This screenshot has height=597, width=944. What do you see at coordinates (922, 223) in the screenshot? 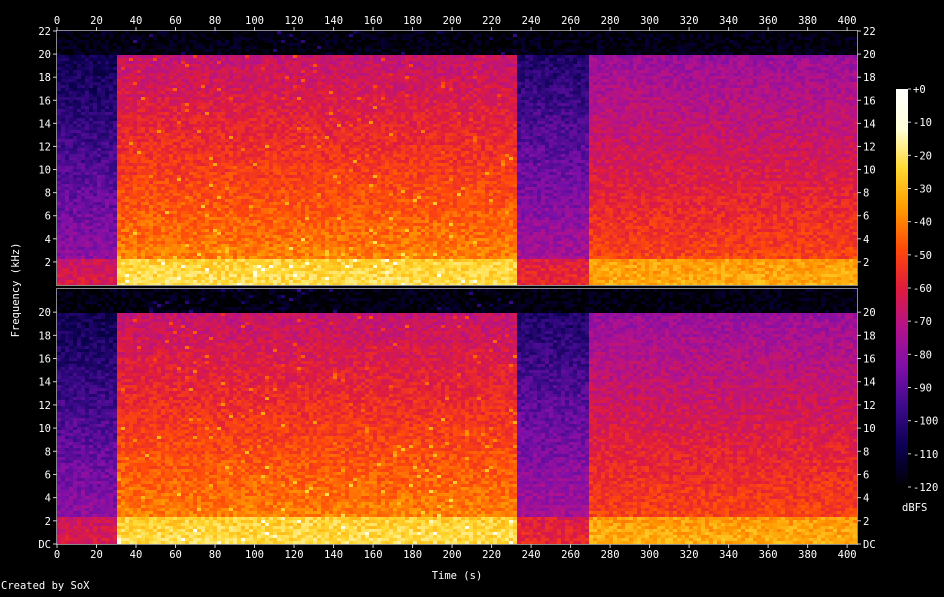
I see `colorbar-tick-label: -40` at bounding box center [922, 223].